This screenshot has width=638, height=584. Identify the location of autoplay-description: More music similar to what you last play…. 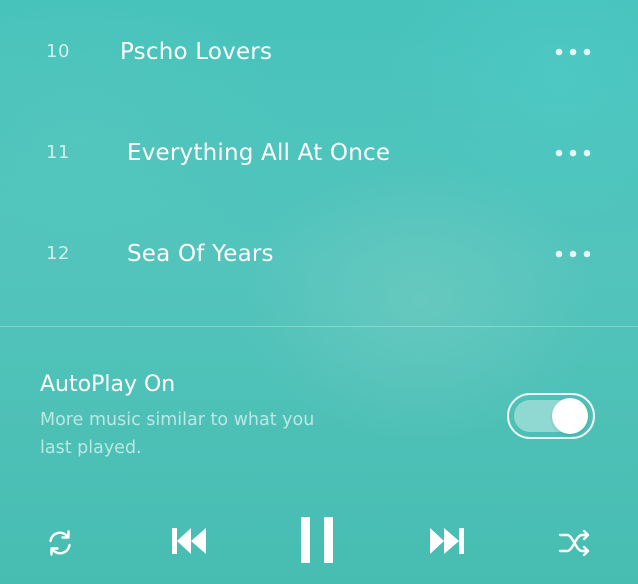
(177, 434).